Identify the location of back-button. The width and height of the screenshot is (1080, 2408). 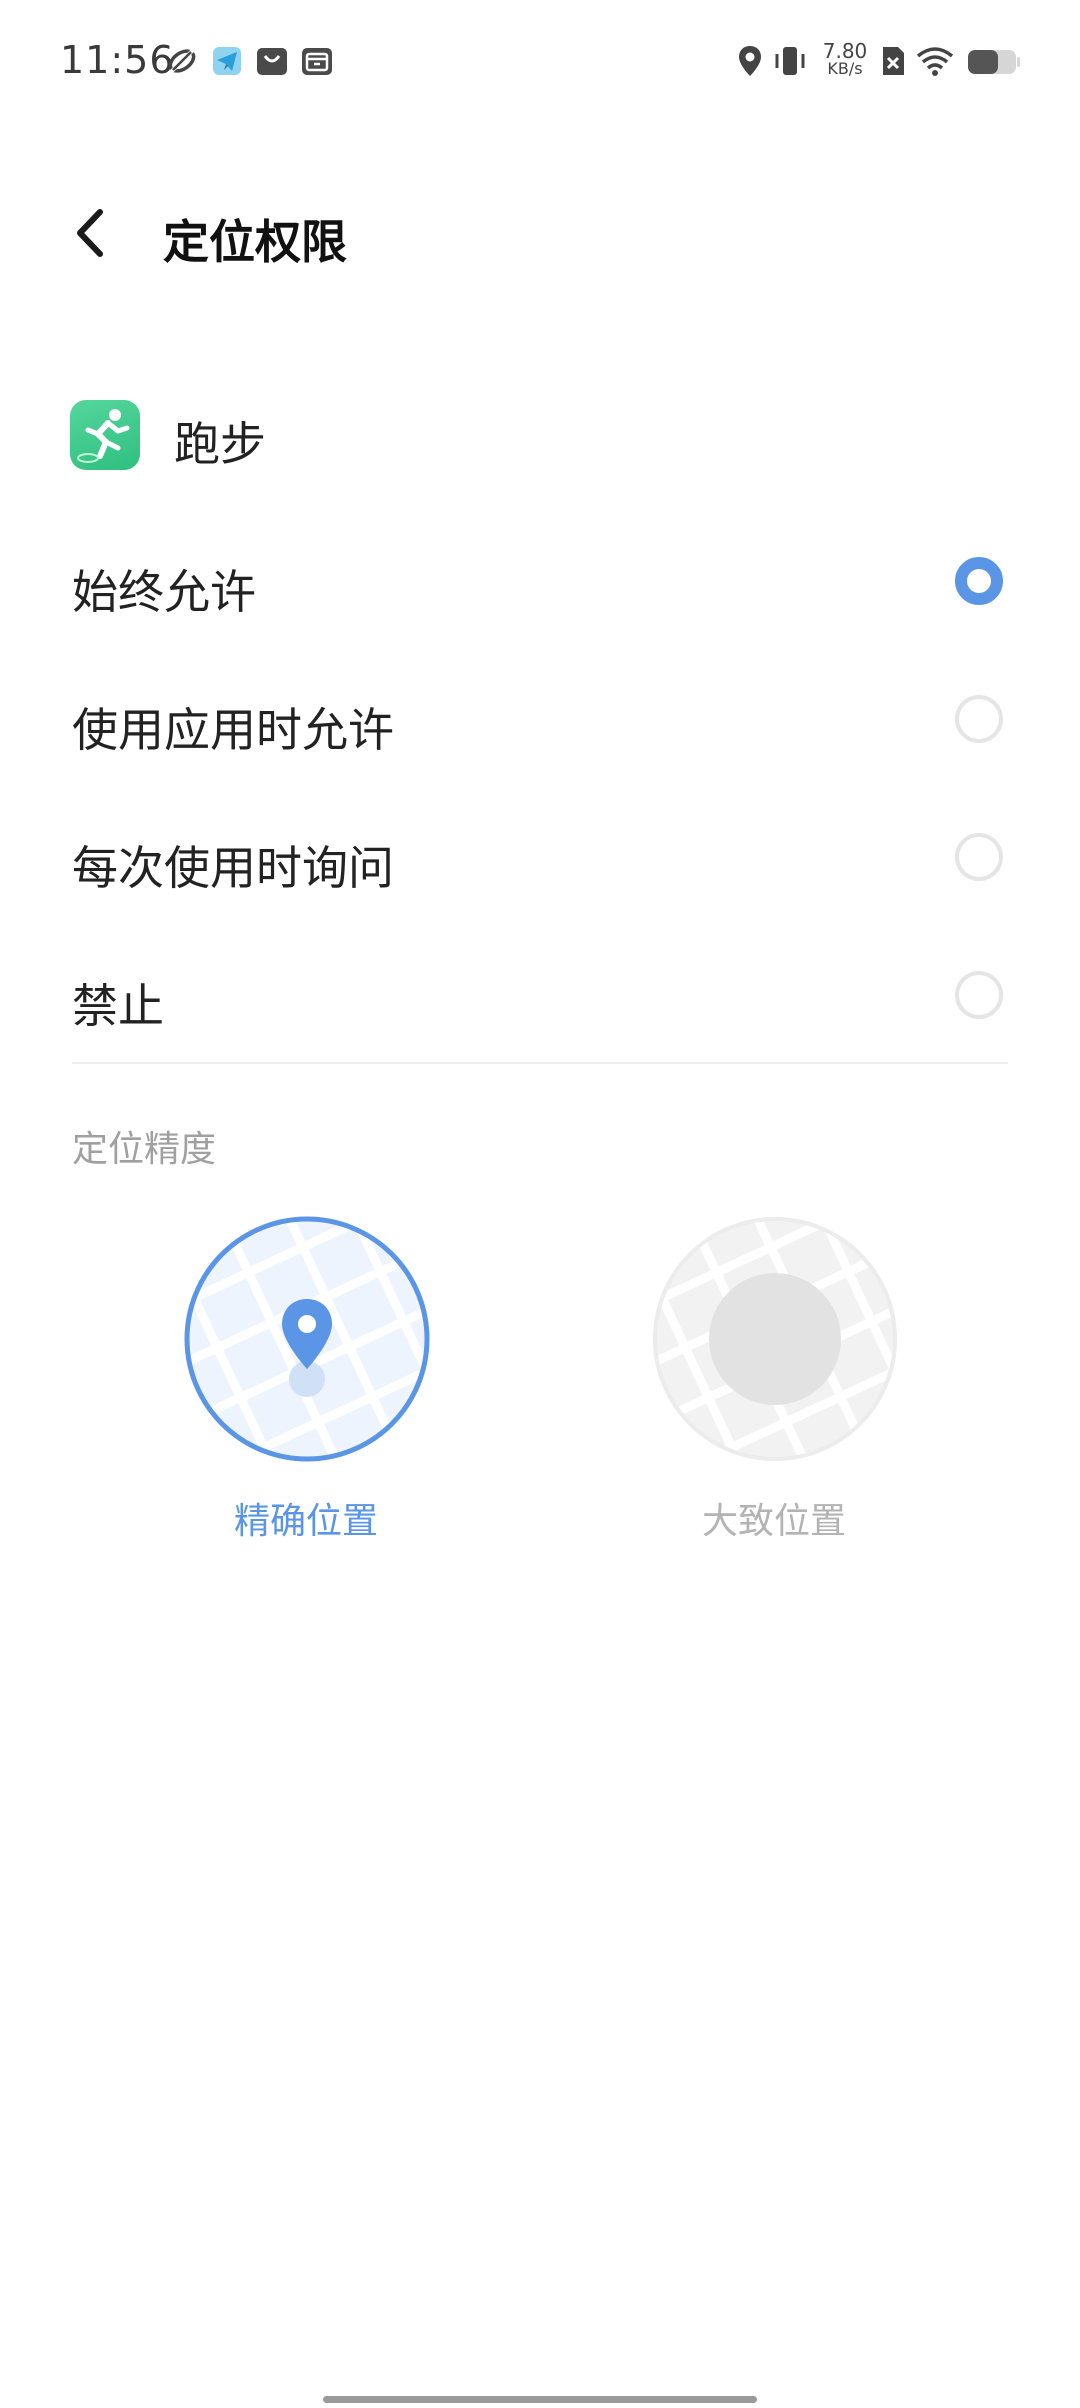
(93, 233).